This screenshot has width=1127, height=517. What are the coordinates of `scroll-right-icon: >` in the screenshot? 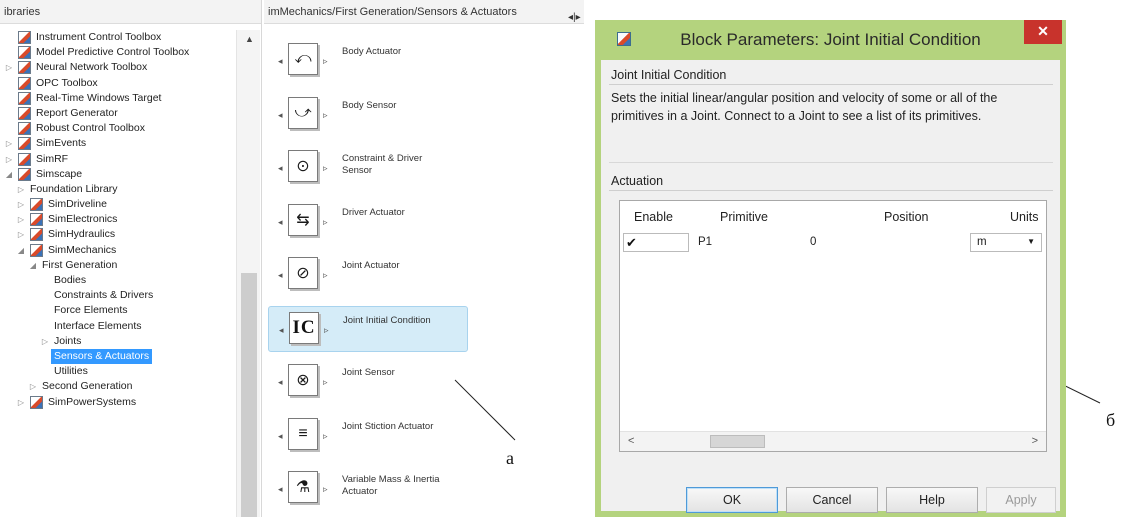 It's located at (1035, 441).